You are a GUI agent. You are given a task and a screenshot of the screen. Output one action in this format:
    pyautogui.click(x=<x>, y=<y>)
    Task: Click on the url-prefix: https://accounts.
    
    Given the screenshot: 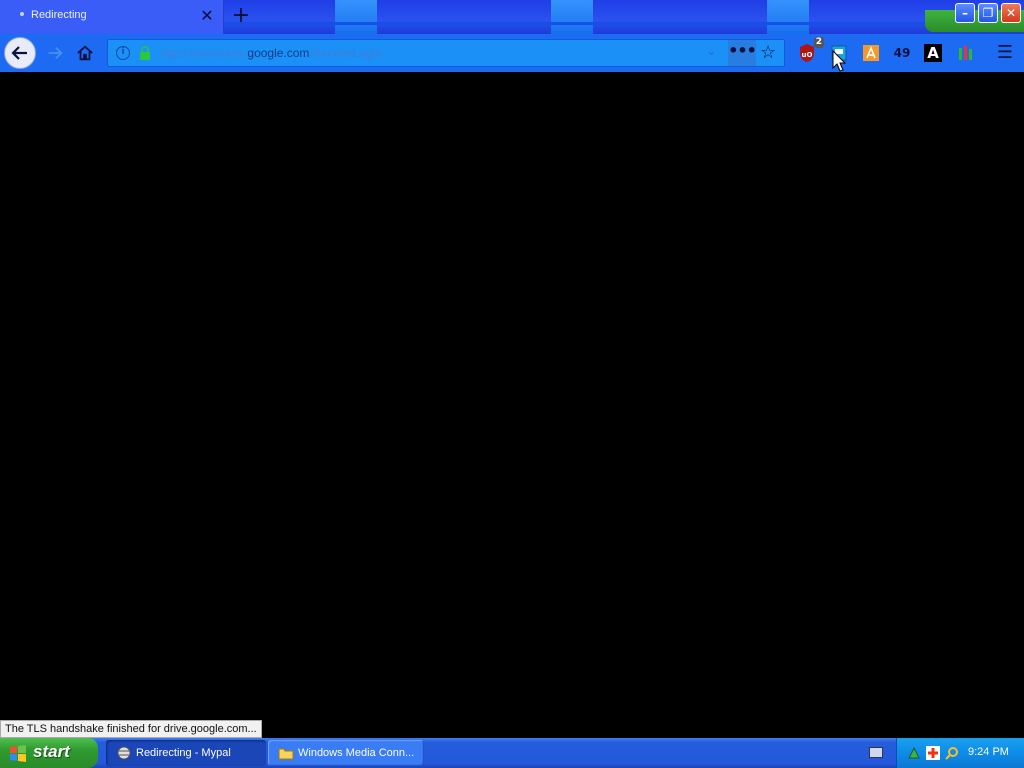 What is the action you would take?
    pyautogui.click(x=204, y=53)
    